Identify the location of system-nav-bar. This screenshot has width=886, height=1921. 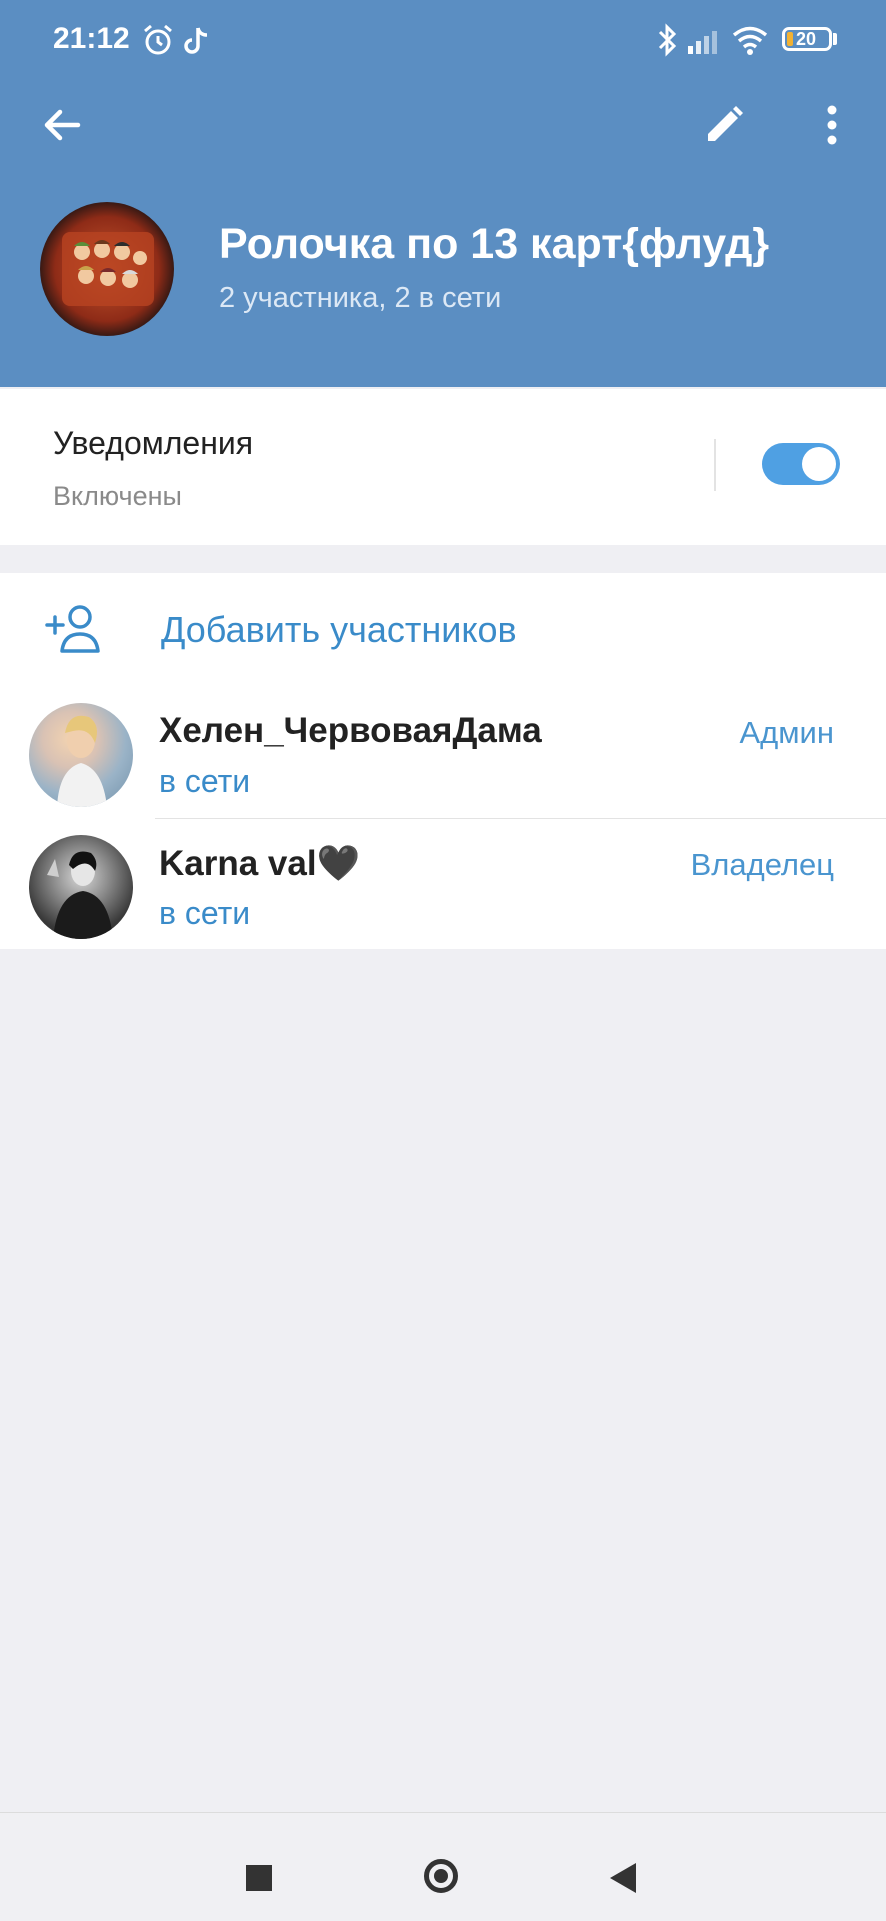
(443, 1866).